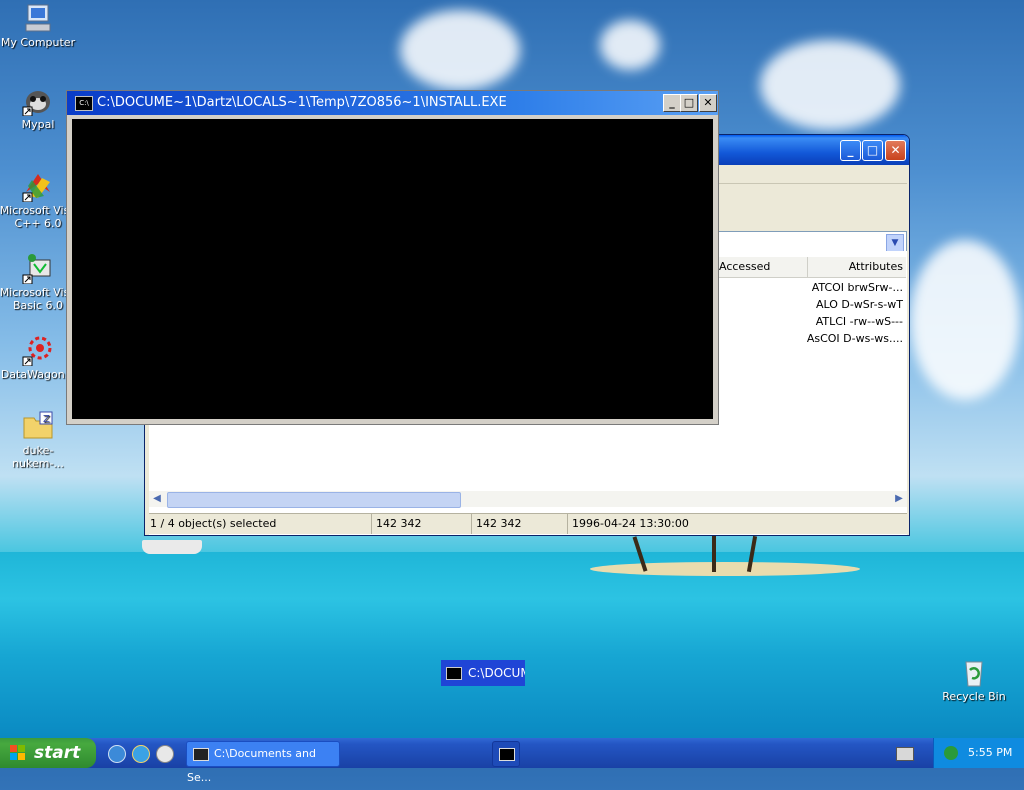 Image resolution: width=1024 pixels, height=790 pixels. Describe the element at coordinates (628, 524) in the screenshot. I see `status-date: 1996-04-24 13:30:00` at that location.